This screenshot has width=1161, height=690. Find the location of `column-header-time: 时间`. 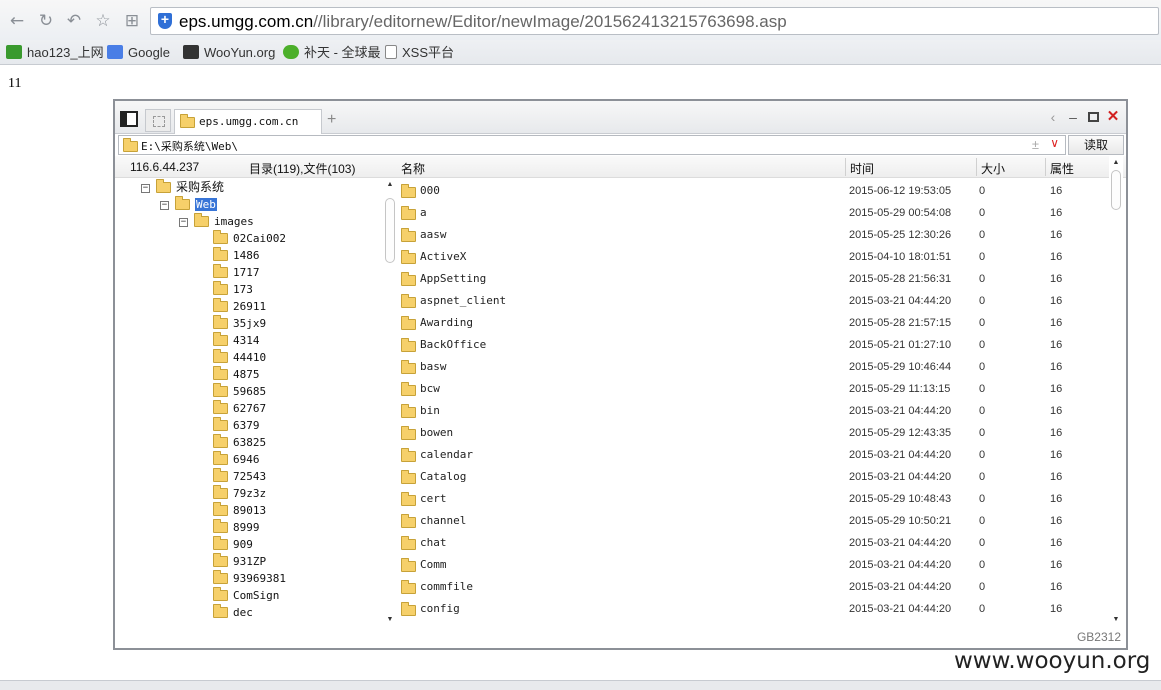

column-header-time: 时间 is located at coordinates (862, 168).